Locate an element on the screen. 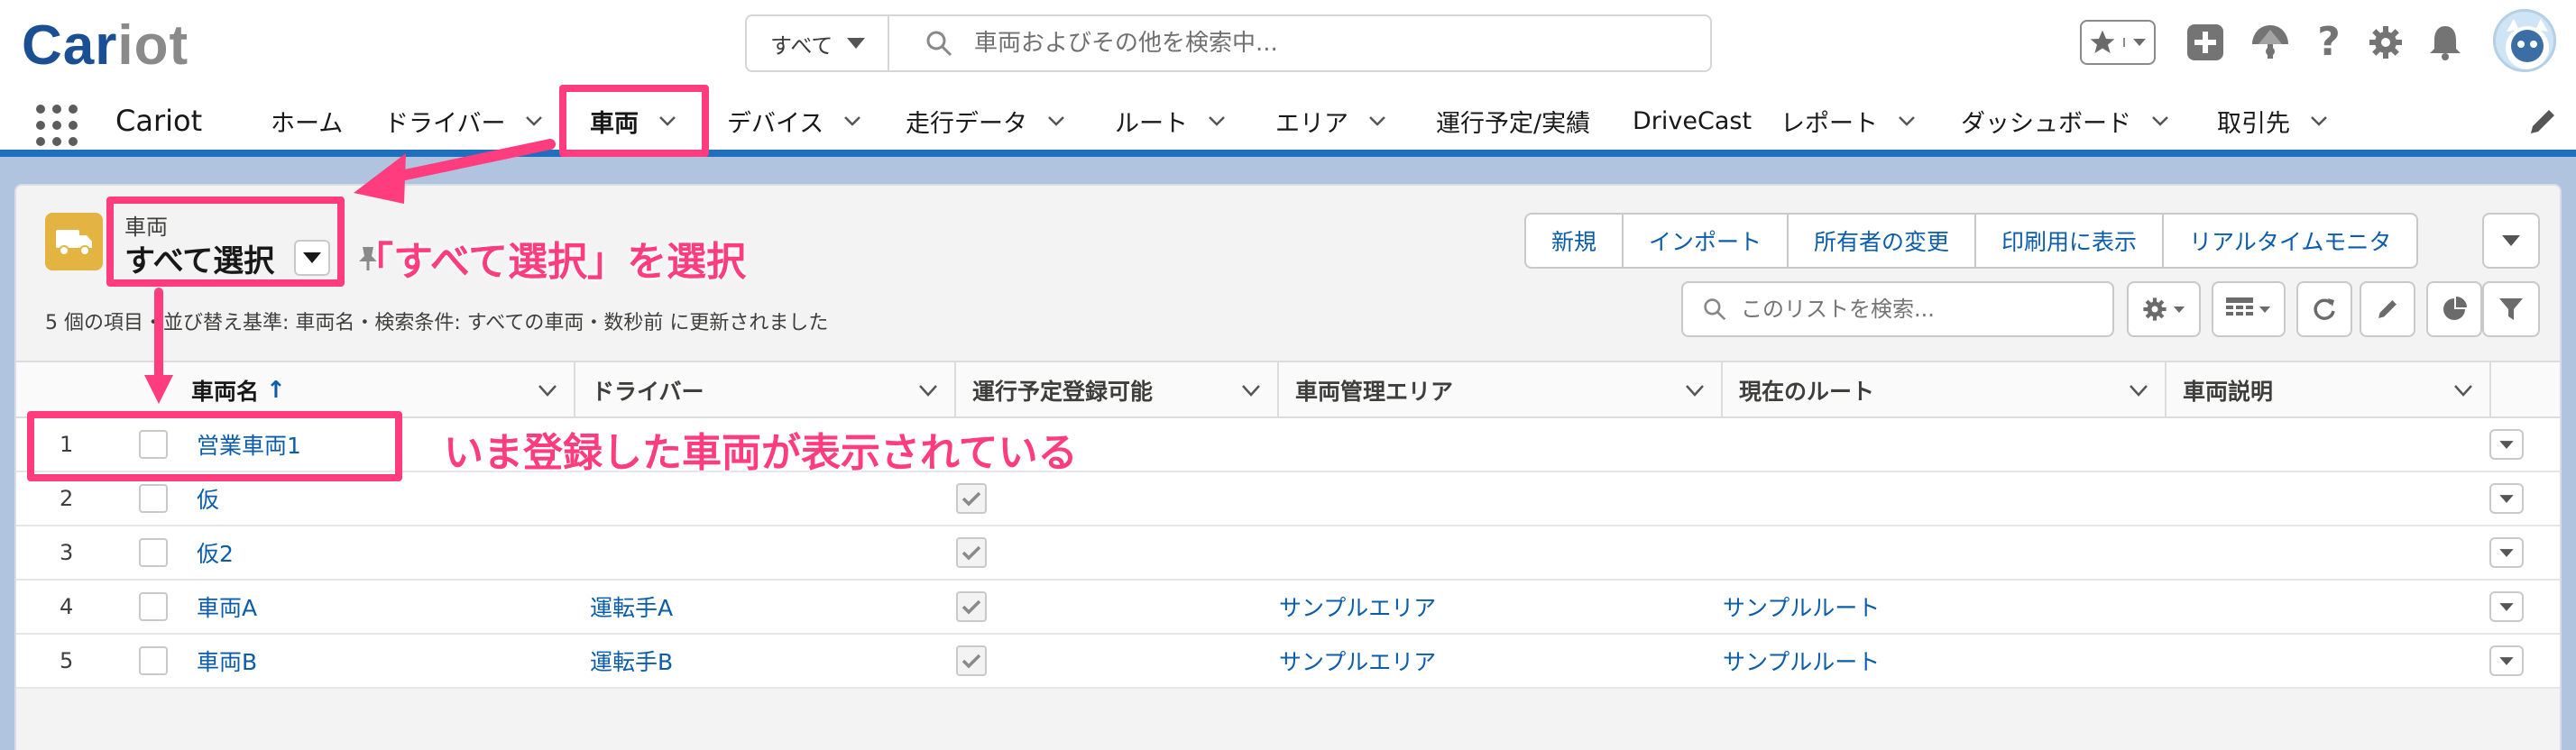 The width and height of the screenshot is (2576, 750). new-button: 新規 is located at coordinates (1575, 241).